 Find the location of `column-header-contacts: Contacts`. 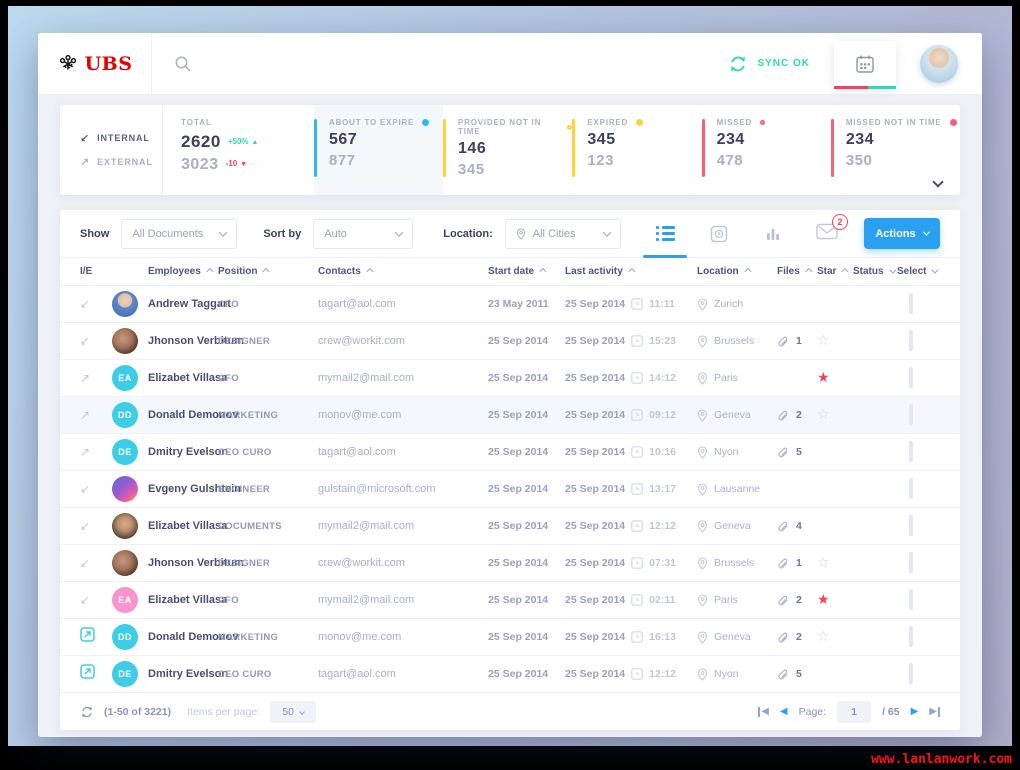

column-header-contacts: Contacts is located at coordinates (403, 271).